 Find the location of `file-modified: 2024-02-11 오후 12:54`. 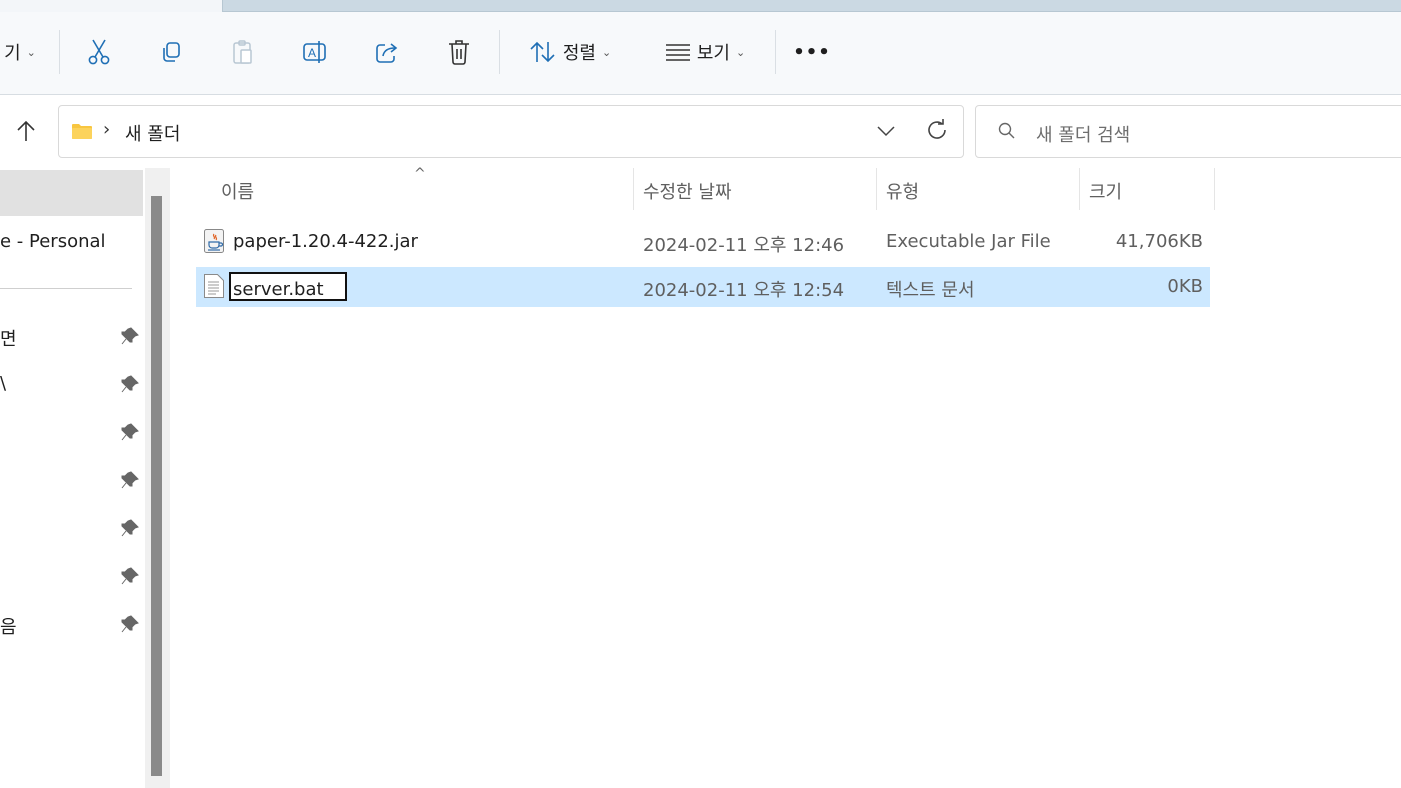

file-modified: 2024-02-11 오후 12:54 is located at coordinates (744, 290).